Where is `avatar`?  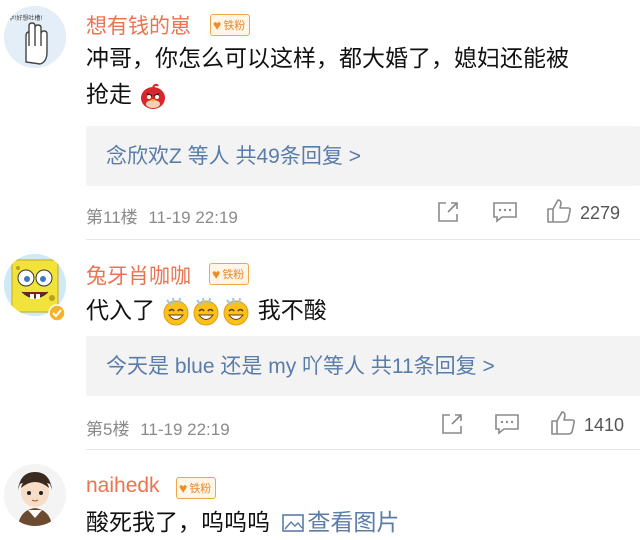
avatar is located at coordinates (35, 495).